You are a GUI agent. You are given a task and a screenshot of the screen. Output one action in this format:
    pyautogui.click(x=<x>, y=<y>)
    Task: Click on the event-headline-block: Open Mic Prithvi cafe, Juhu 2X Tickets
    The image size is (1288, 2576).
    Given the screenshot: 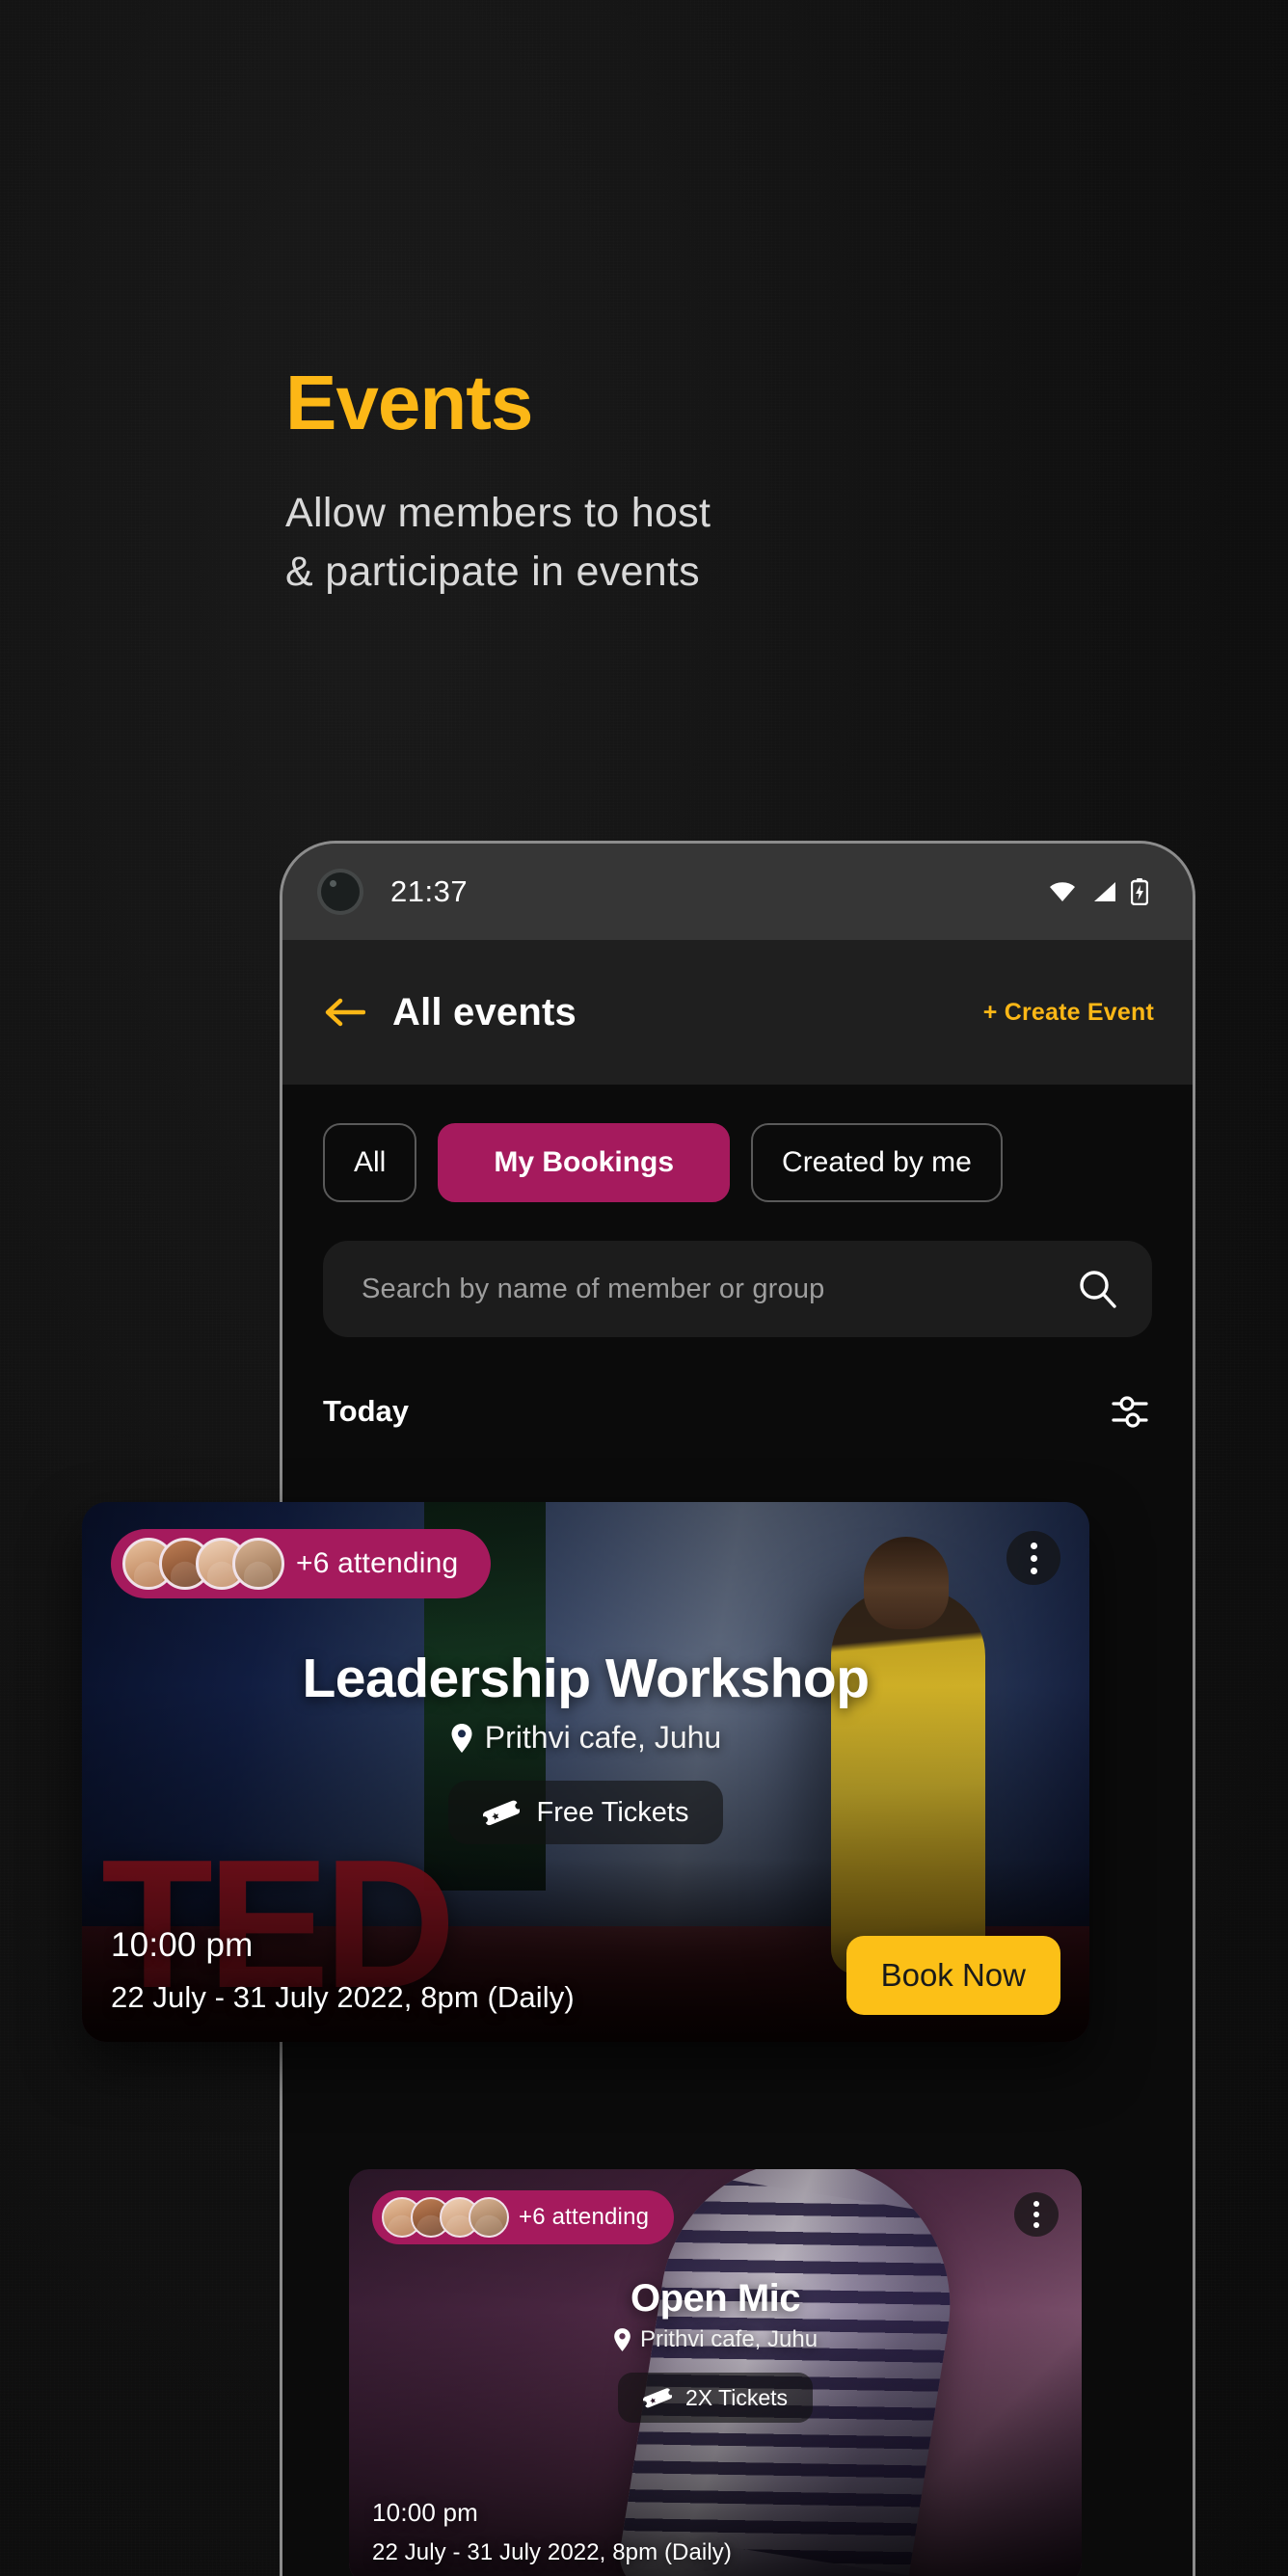 What is the action you would take?
    pyautogui.click(x=716, y=2350)
    